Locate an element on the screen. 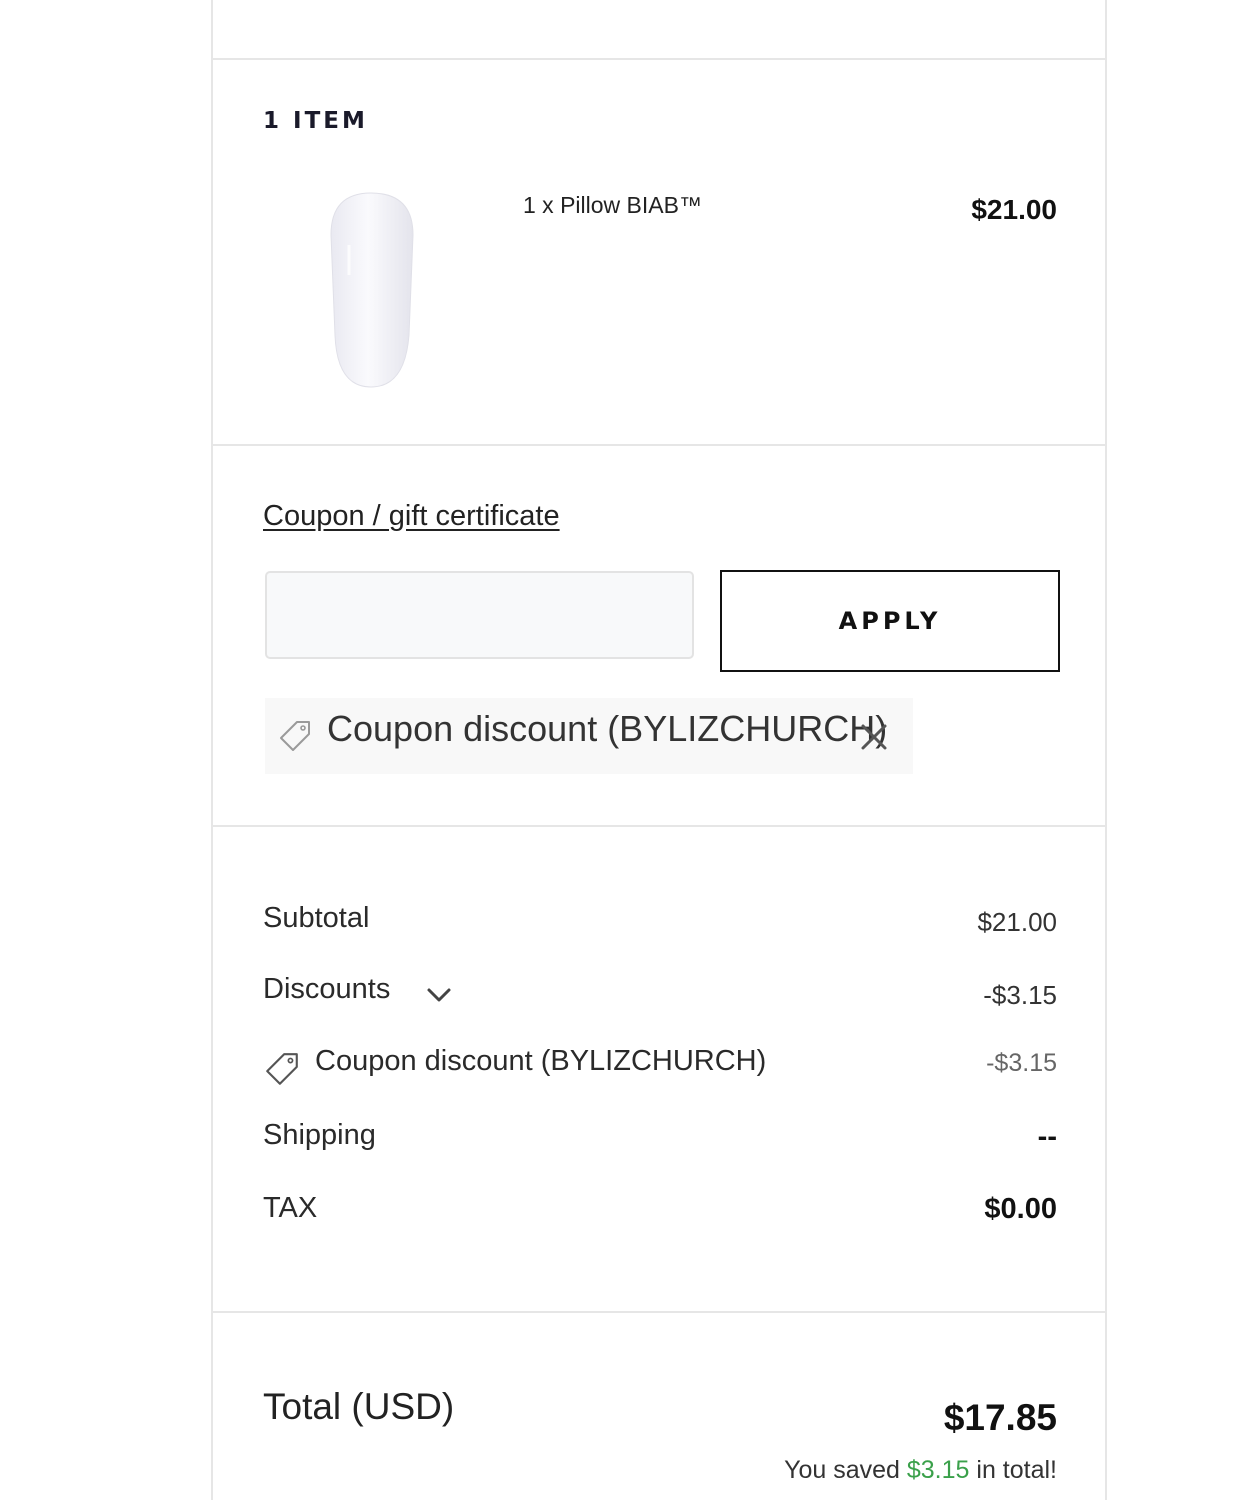 The height and width of the screenshot is (1500, 1248). subtotal-value: $21.00 is located at coordinates (1017, 922).